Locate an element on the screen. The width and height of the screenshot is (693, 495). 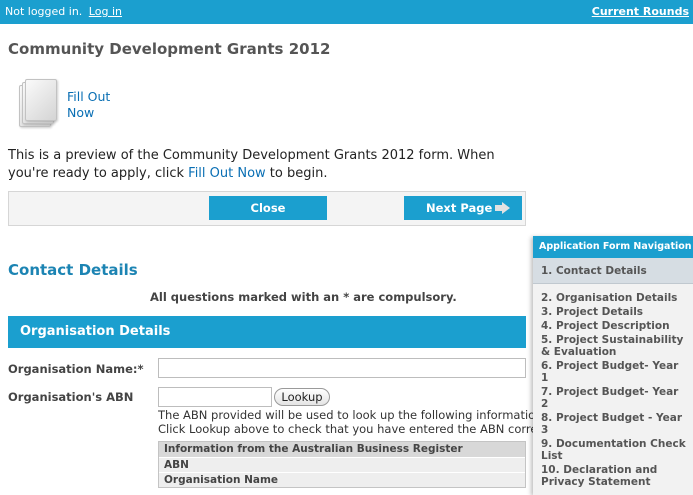
nav-item-budget-year-2: 7. Project Budget- Year 2 is located at coordinates (613, 397).